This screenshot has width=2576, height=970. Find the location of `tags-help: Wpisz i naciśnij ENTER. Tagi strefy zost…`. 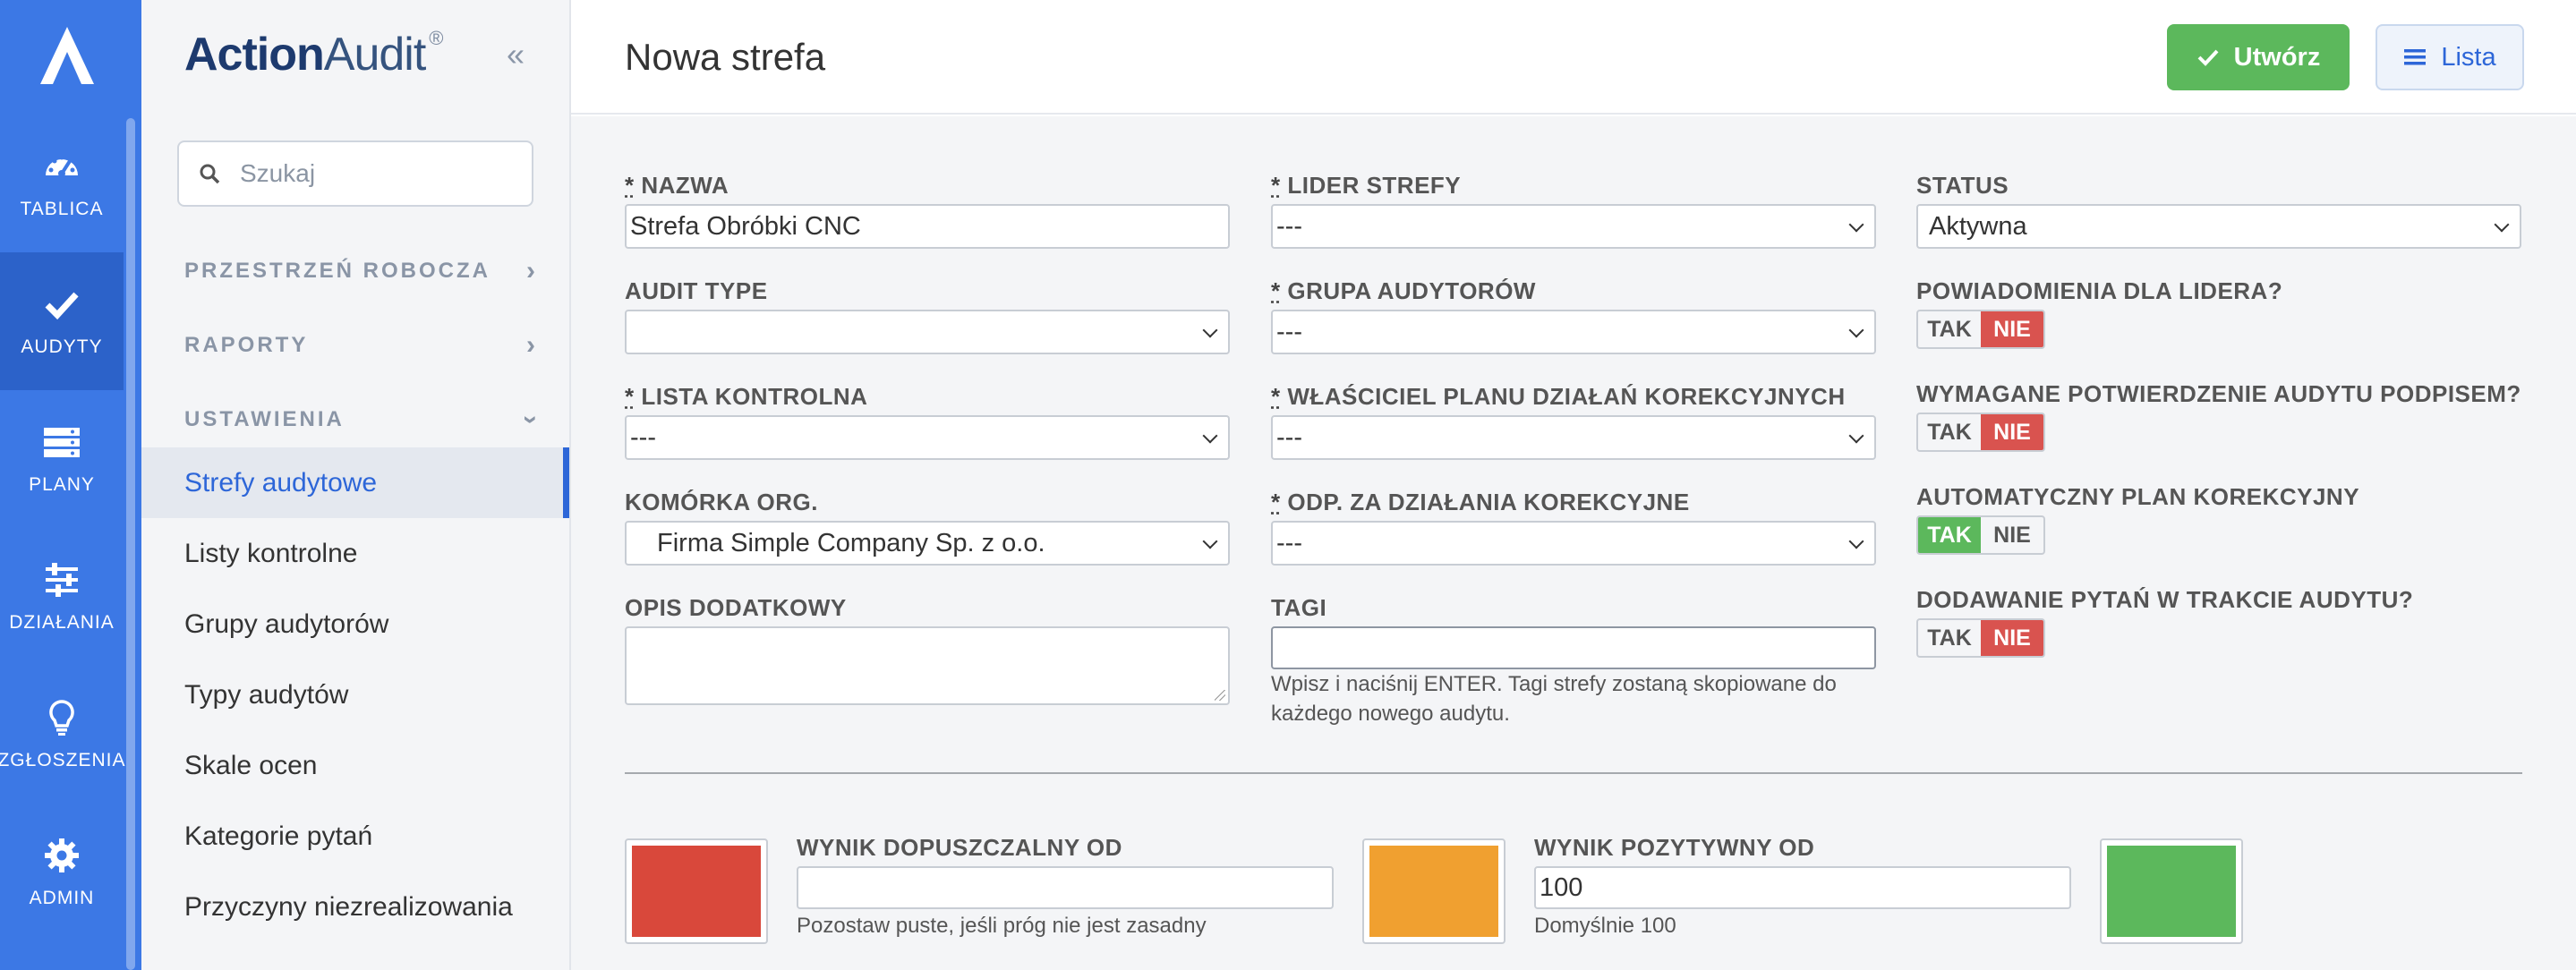

tags-help: Wpisz i naciśnij ENTER. Tagi strefy zost… is located at coordinates (1554, 698).